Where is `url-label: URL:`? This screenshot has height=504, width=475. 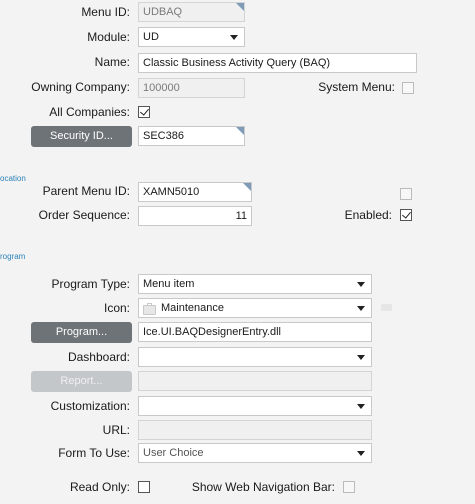
url-label: URL: is located at coordinates (116, 430).